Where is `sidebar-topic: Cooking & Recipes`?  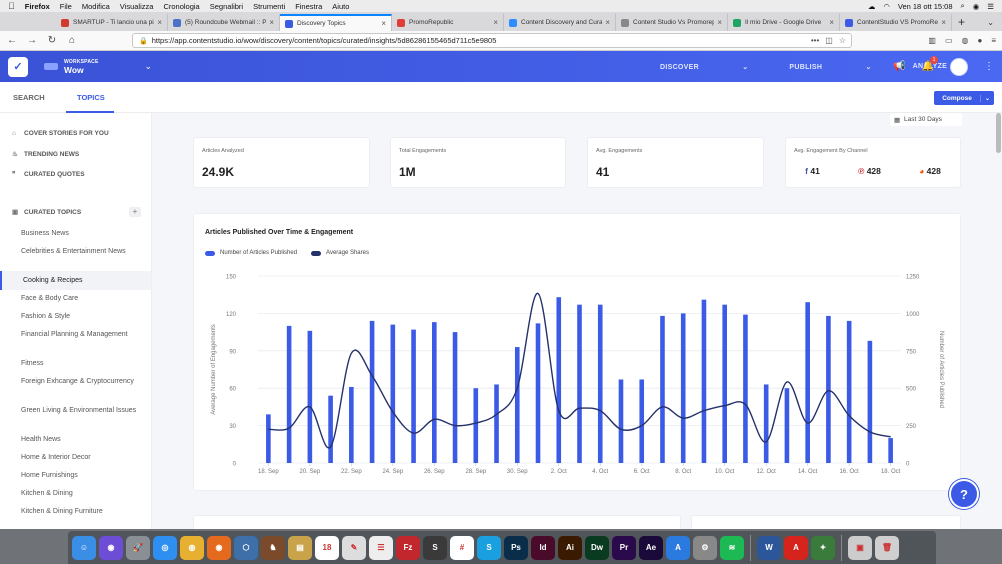 sidebar-topic: Cooking & Recipes is located at coordinates (75, 280).